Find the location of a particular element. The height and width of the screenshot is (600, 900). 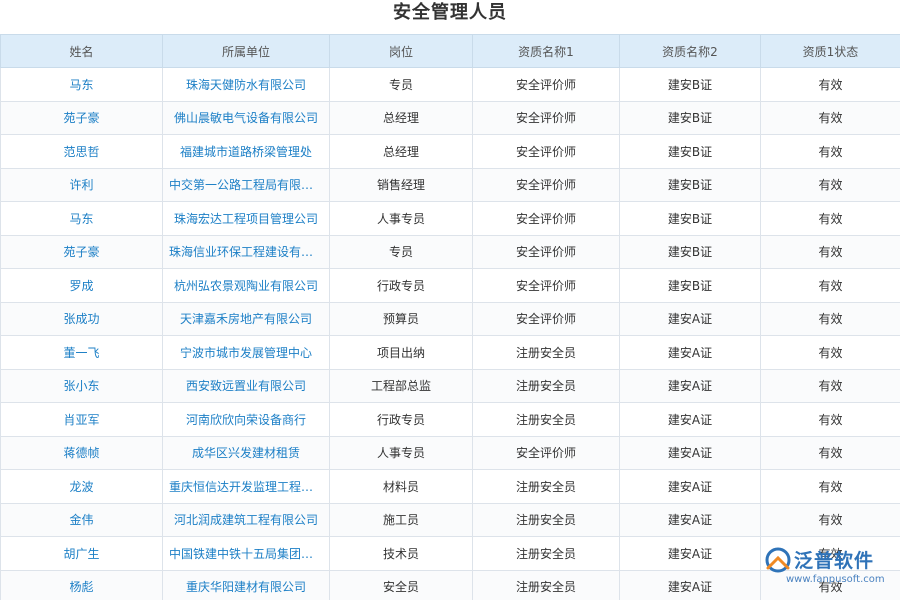

table-row: 范思哲 福建城市道路桥梁管理处 总经理 安全评价师 建安B证 有效 is located at coordinates (450, 151).